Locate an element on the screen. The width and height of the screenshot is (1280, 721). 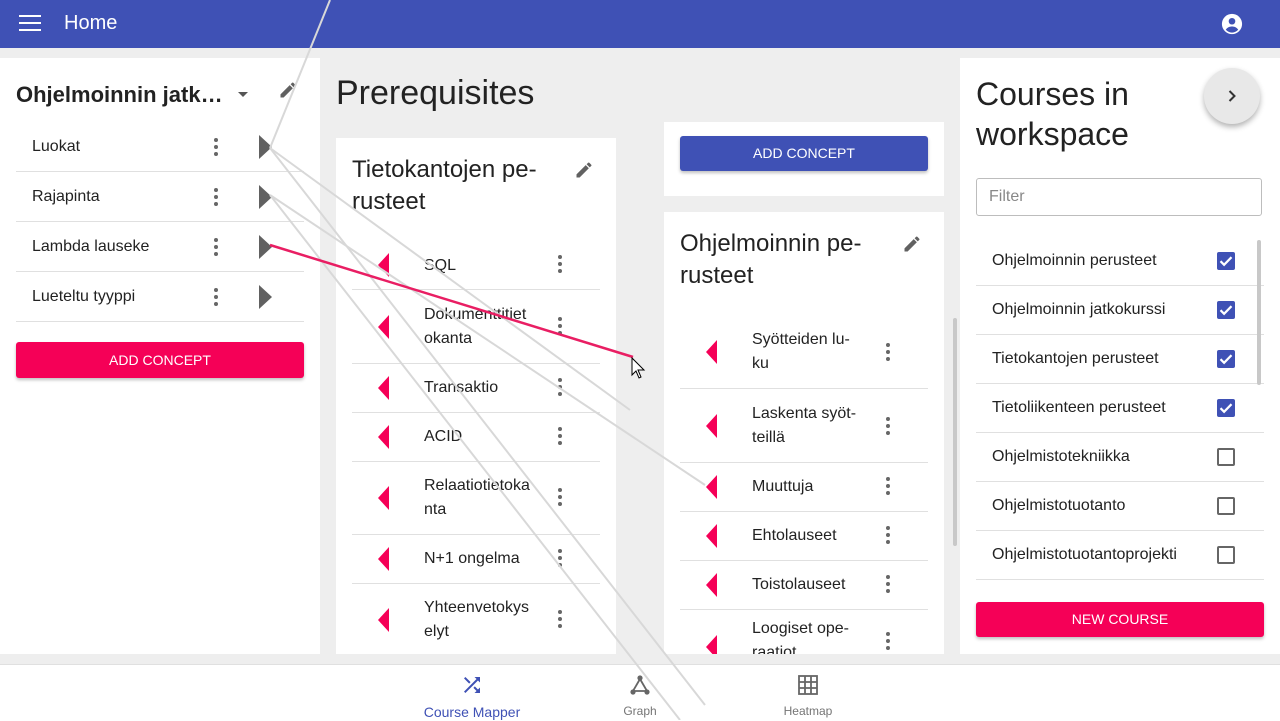
collapse-panel-button is located at coordinates (1232, 96).